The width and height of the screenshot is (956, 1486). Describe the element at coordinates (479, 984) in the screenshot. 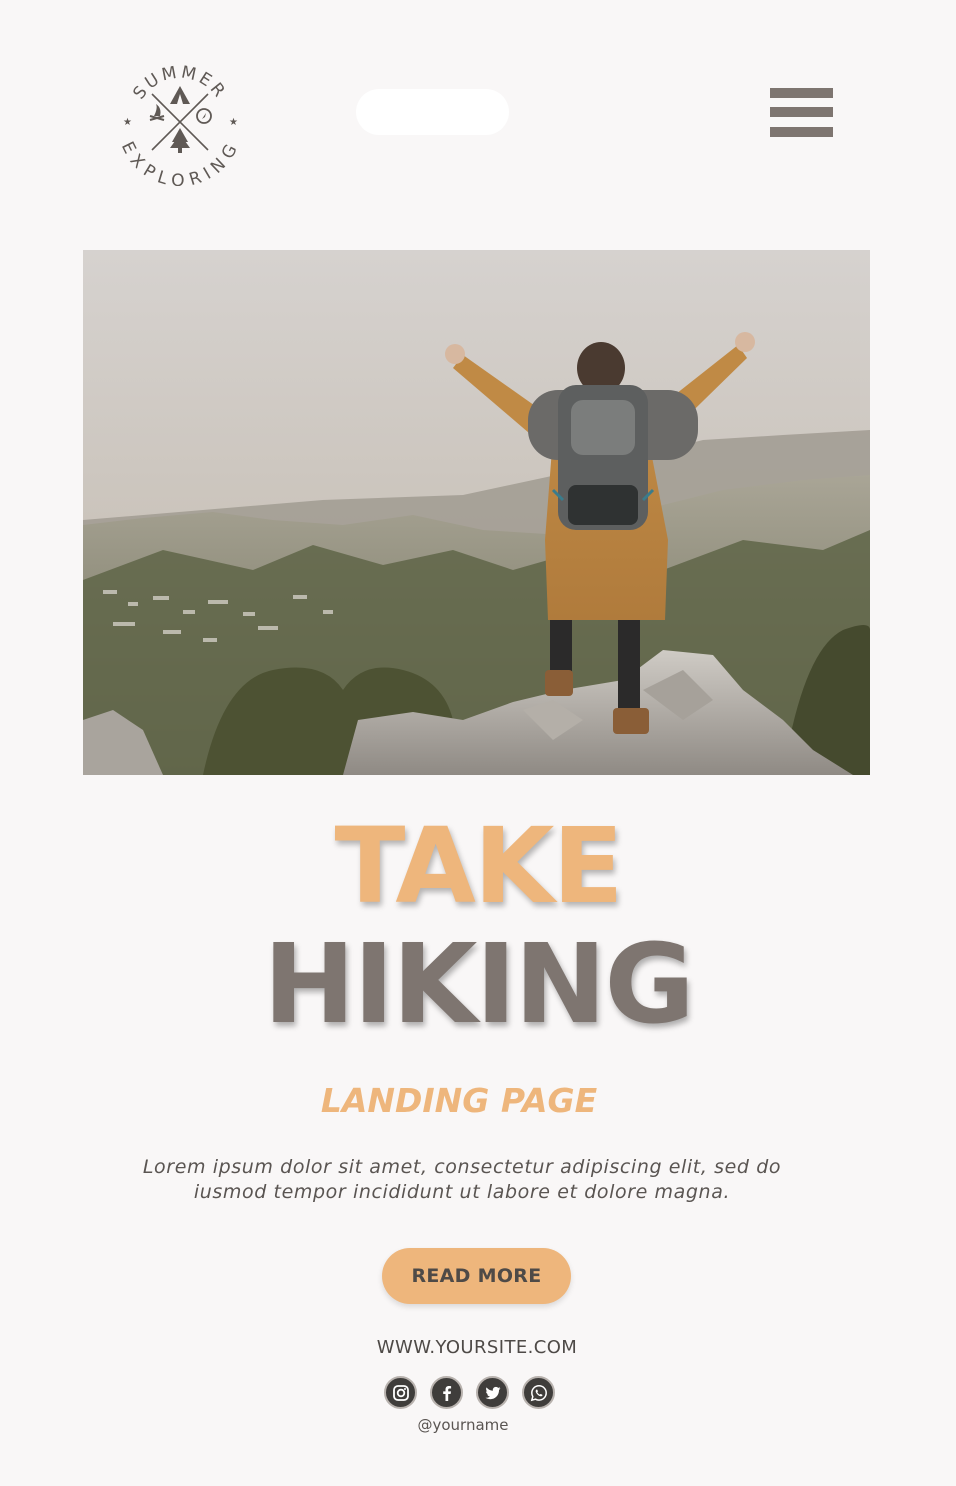

I see `headline-hiking: HIKING` at that location.